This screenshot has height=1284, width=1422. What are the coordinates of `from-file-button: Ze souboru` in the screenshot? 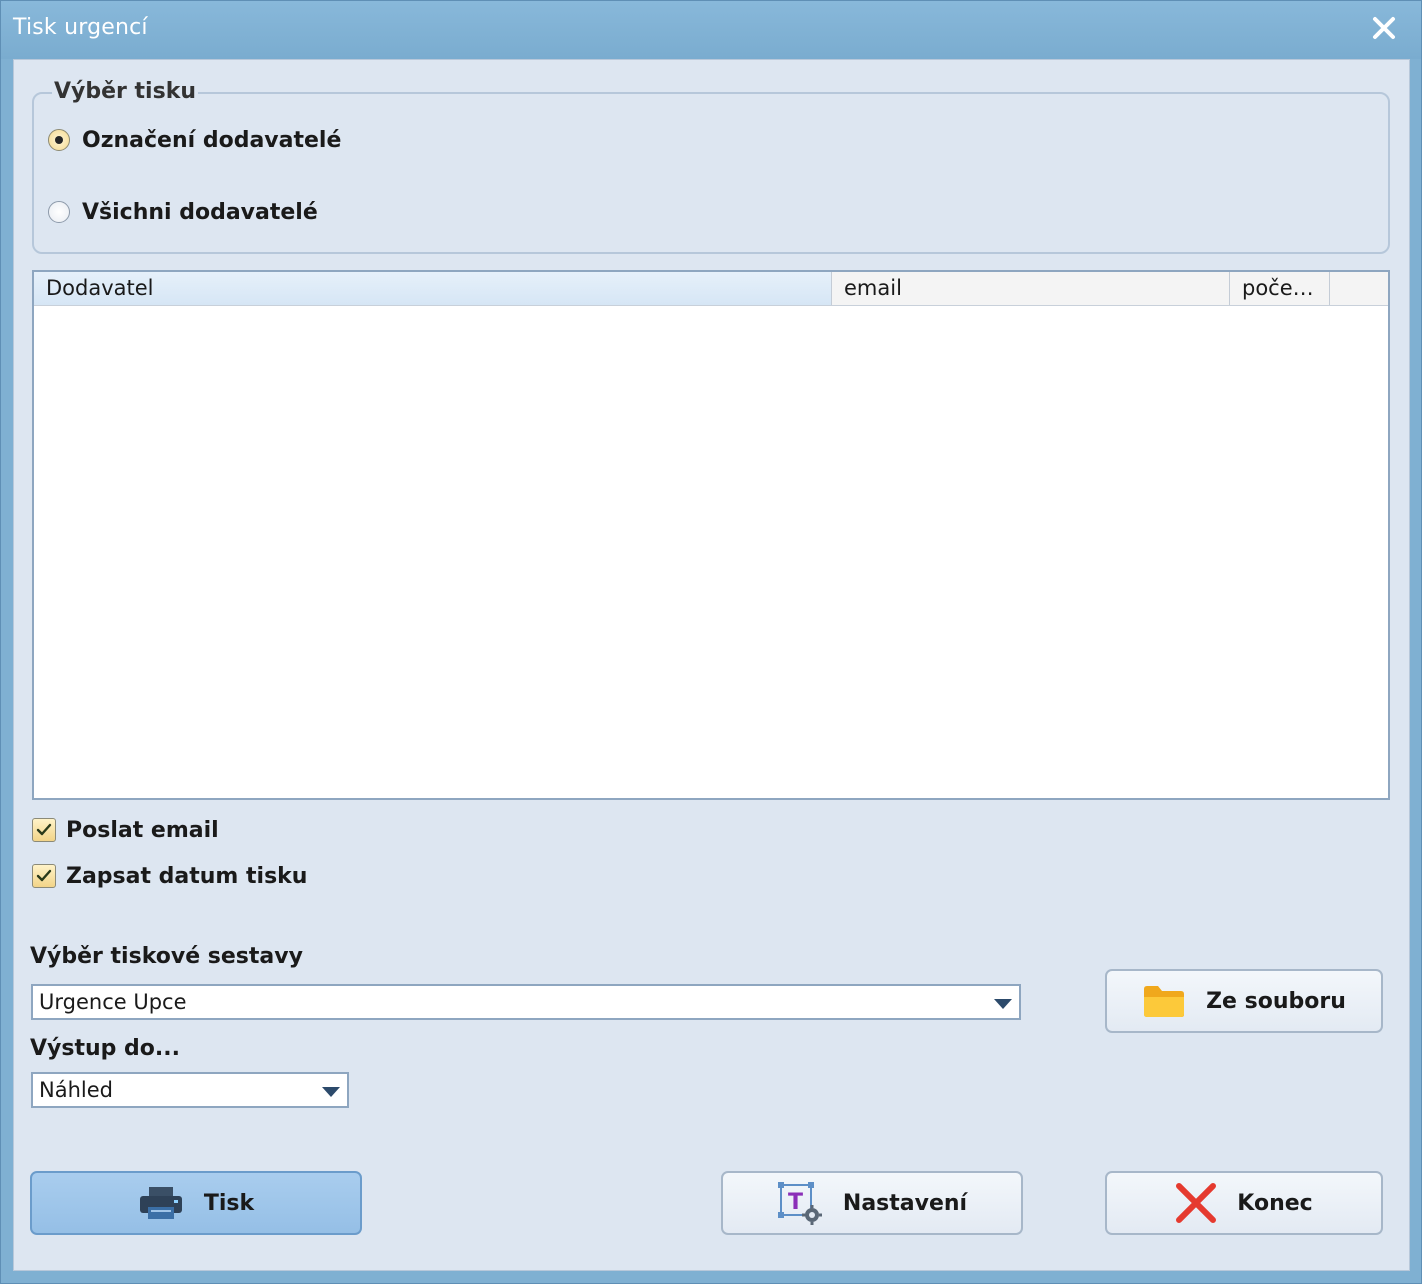 It's located at (1244, 1001).